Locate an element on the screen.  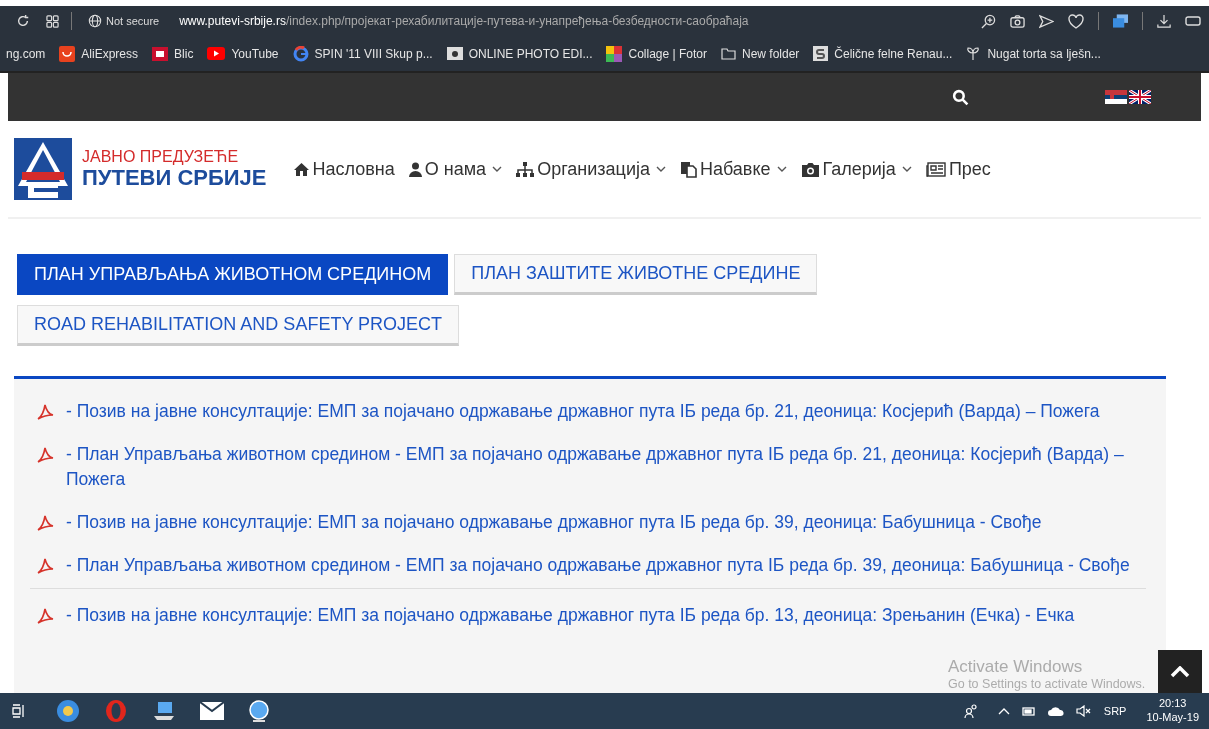
search-icon is located at coordinates (960, 97).